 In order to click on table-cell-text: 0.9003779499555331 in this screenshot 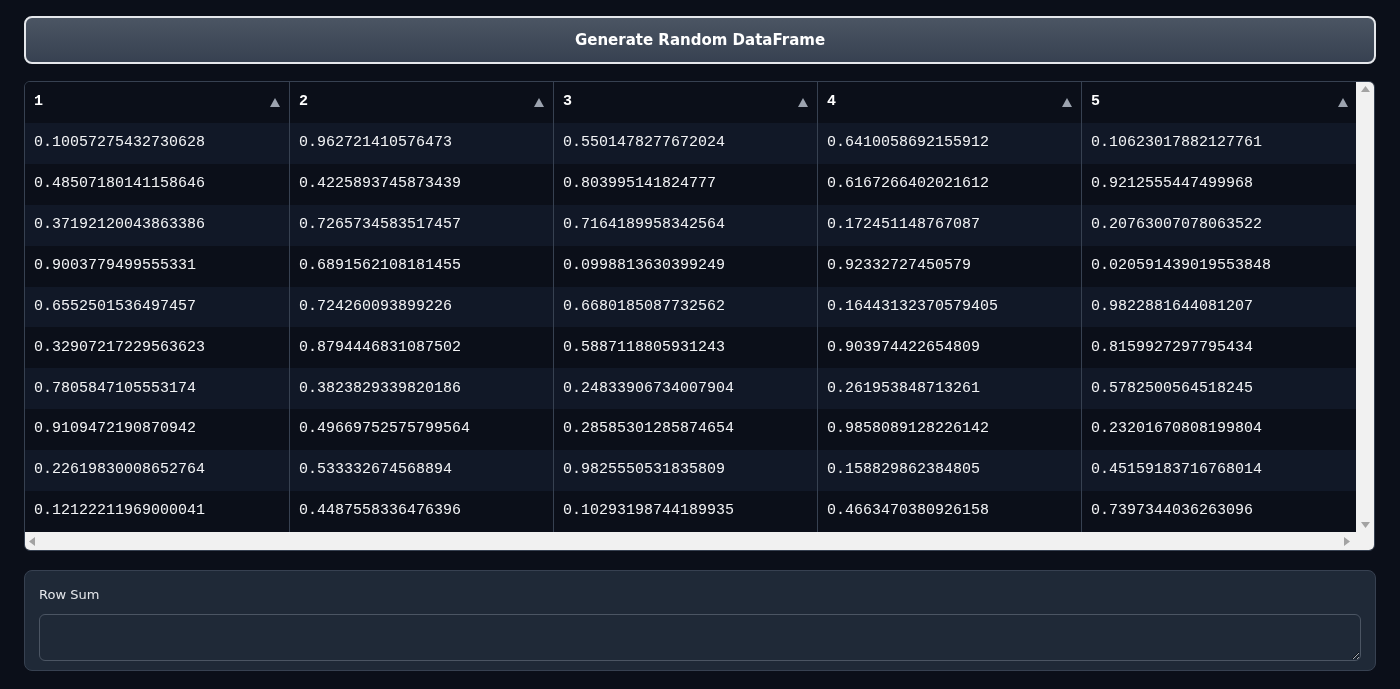, I will do `click(115, 265)`.